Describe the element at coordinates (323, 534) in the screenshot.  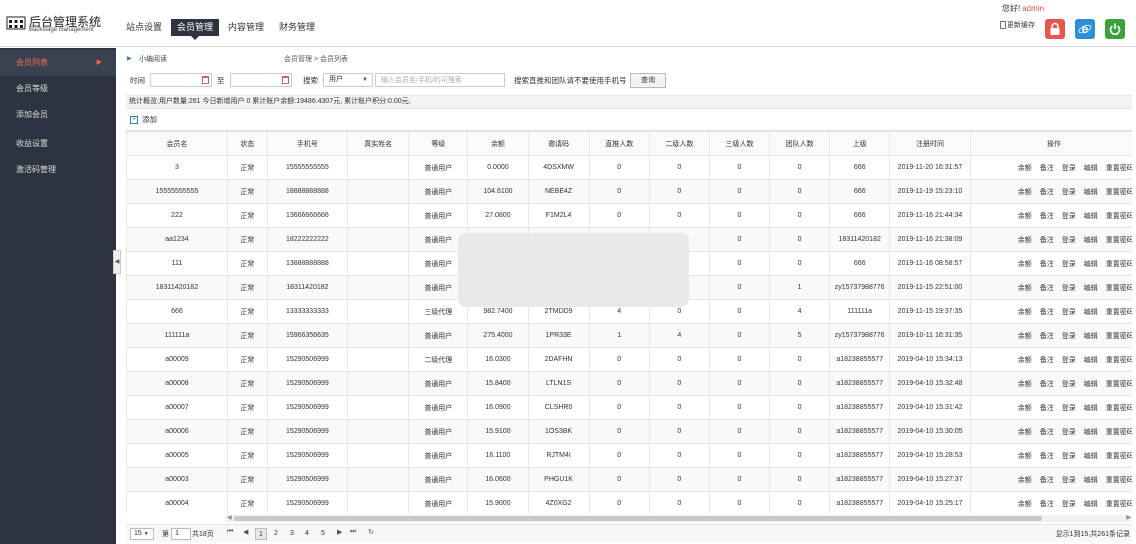
I see `page-link-5: 5` at that location.